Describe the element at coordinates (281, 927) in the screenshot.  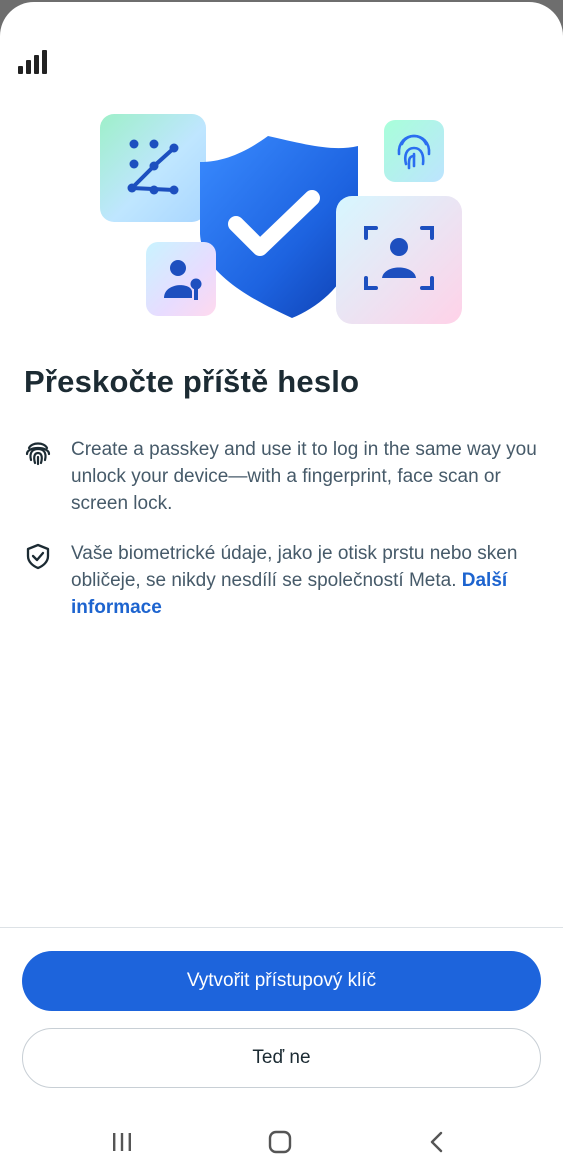
I see `footer-divider` at that location.